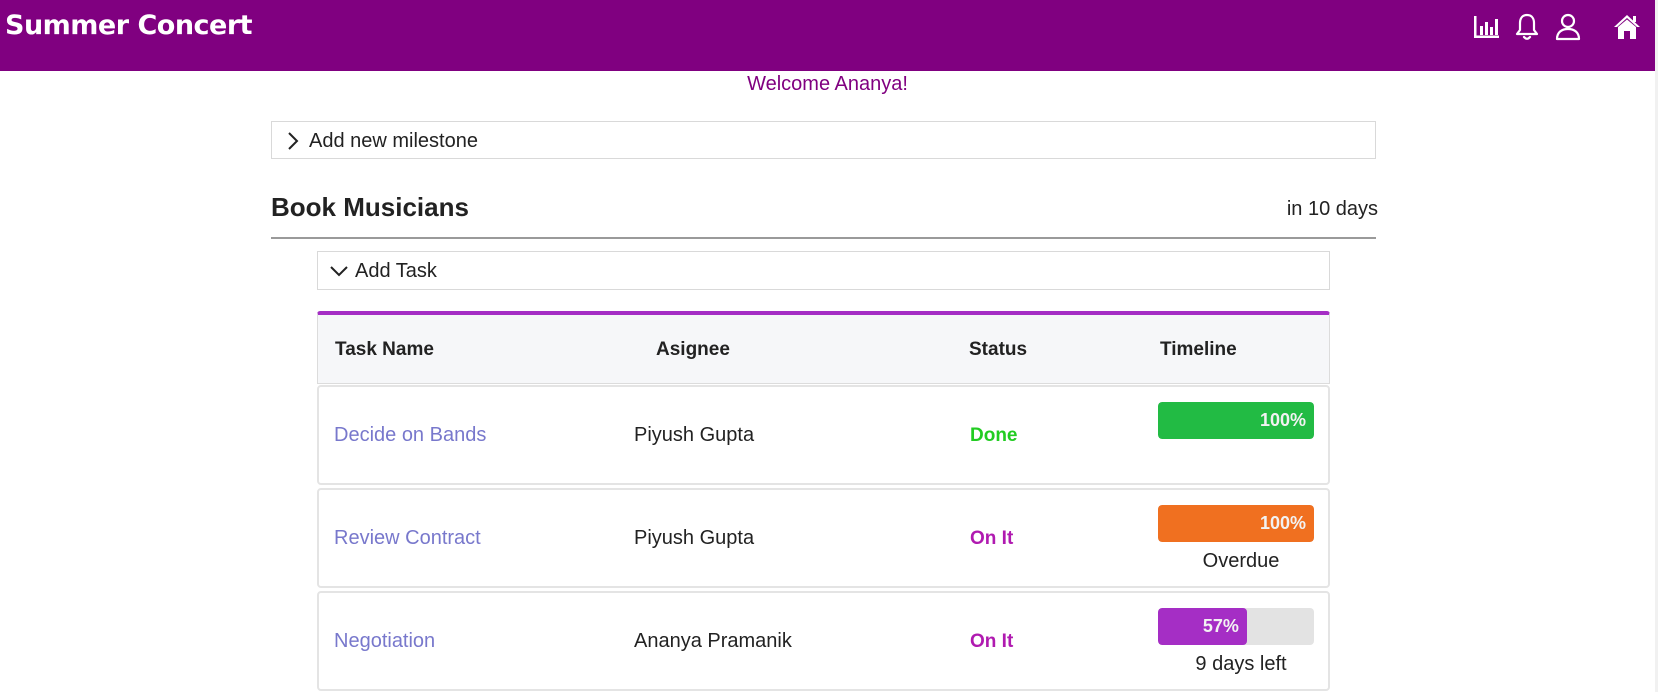 The height and width of the screenshot is (692, 1658). I want to click on top-navbar: Summer Concert, so click(827, 35).